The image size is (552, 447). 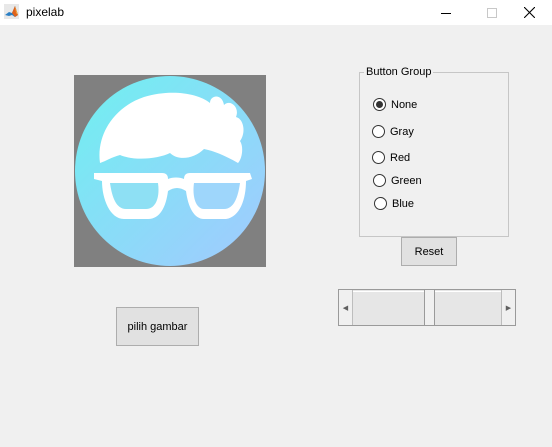 I want to click on slider-right-arrow-button: ▶, so click(x=508, y=307).